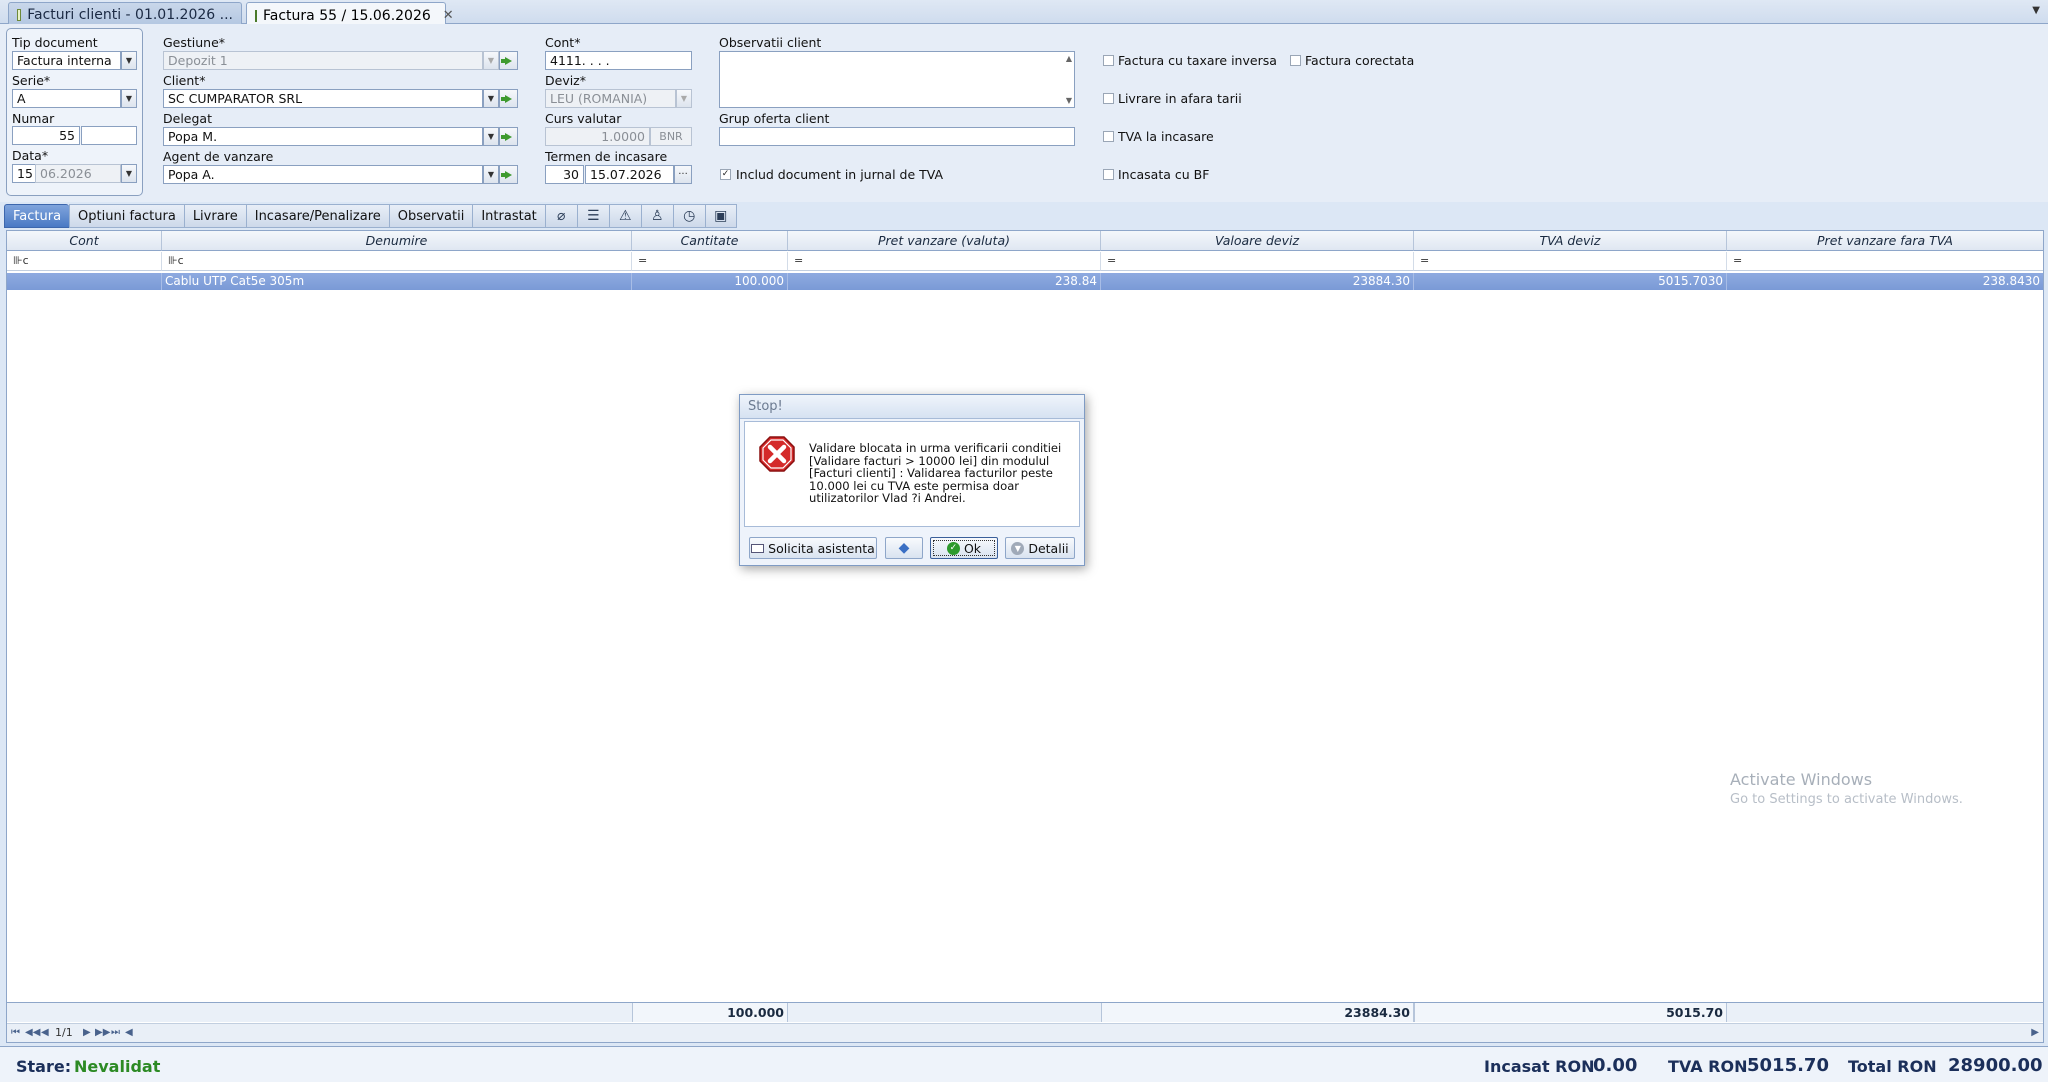 The height and width of the screenshot is (1082, 2048). Describe the element at coordinates (102, 1033) in the screenshot. I see `next-page-fast-icon: ▶▶` at that location.